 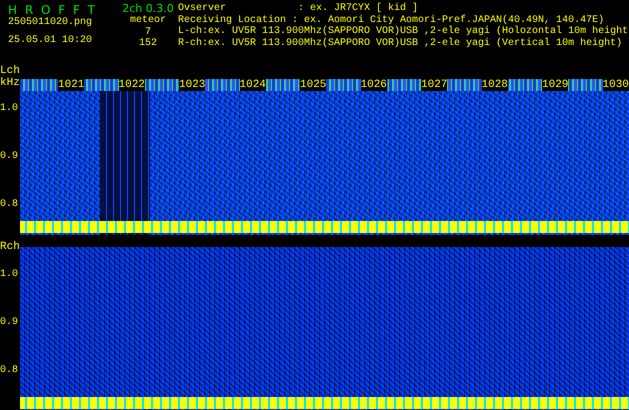 I want to click on time-label: 1026, so click(x=373, y=85).